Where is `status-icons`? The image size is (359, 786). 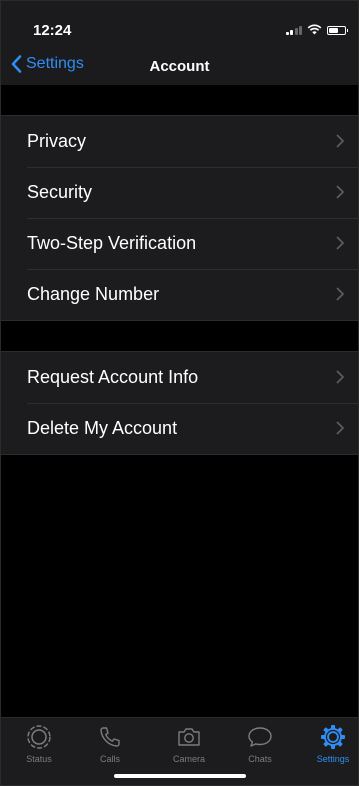
status-icons is located at coordinates (316, 29).